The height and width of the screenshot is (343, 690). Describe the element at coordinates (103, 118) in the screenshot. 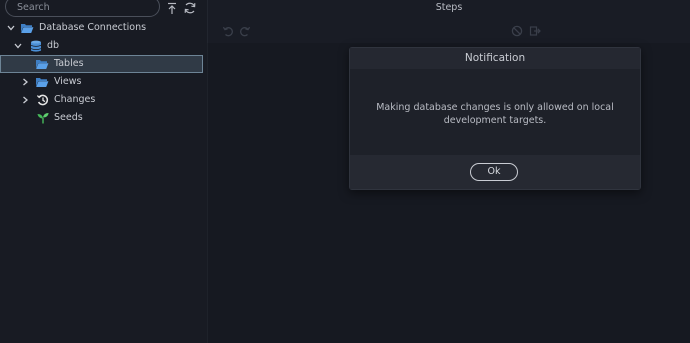

I see `tree-item-seeds: Seeds` at that location.